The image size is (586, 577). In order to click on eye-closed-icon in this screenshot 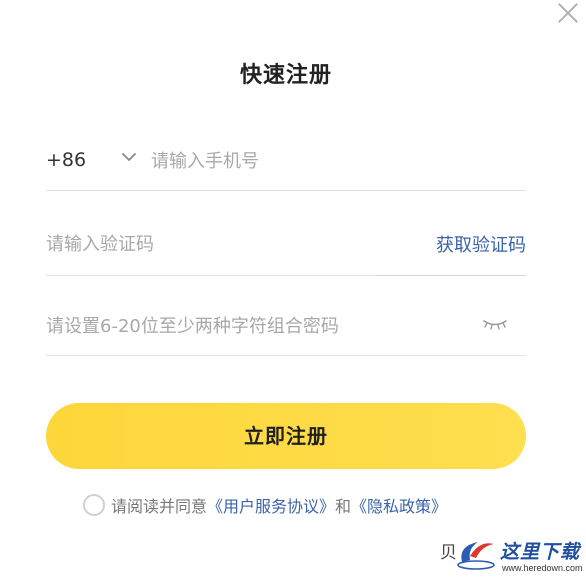, I will do `click(495, 324)`.